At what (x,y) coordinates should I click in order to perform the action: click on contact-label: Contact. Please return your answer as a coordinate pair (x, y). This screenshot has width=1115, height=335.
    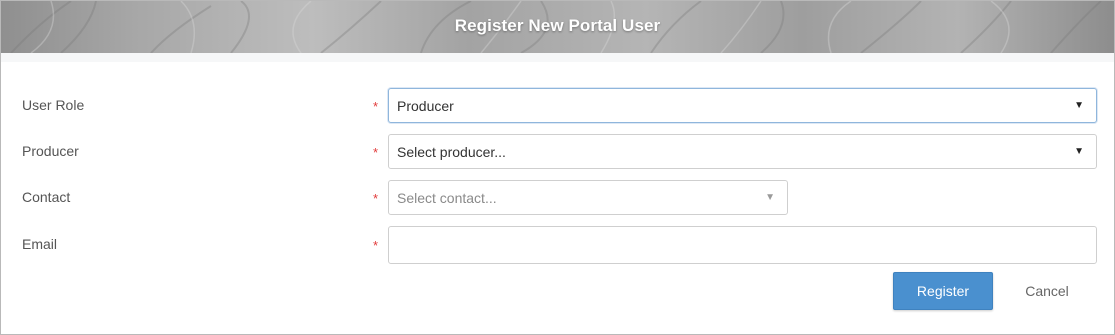
    Looking at the image, I should click on (46, 197).